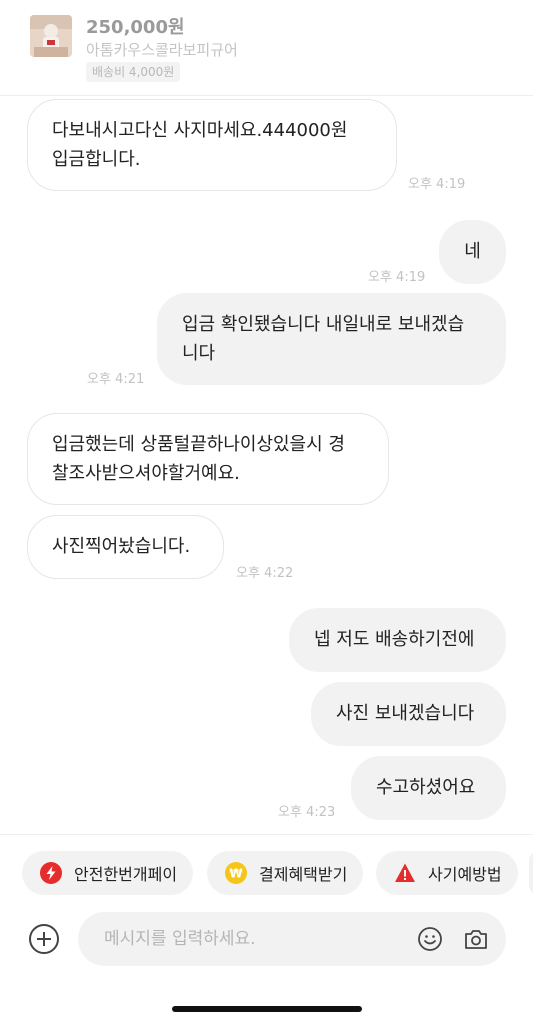 The height and width of the screenshot is (1024, 533). Describe the element at coordinates (476, 939) in the screenshot. I see `camera-icon` at that location.